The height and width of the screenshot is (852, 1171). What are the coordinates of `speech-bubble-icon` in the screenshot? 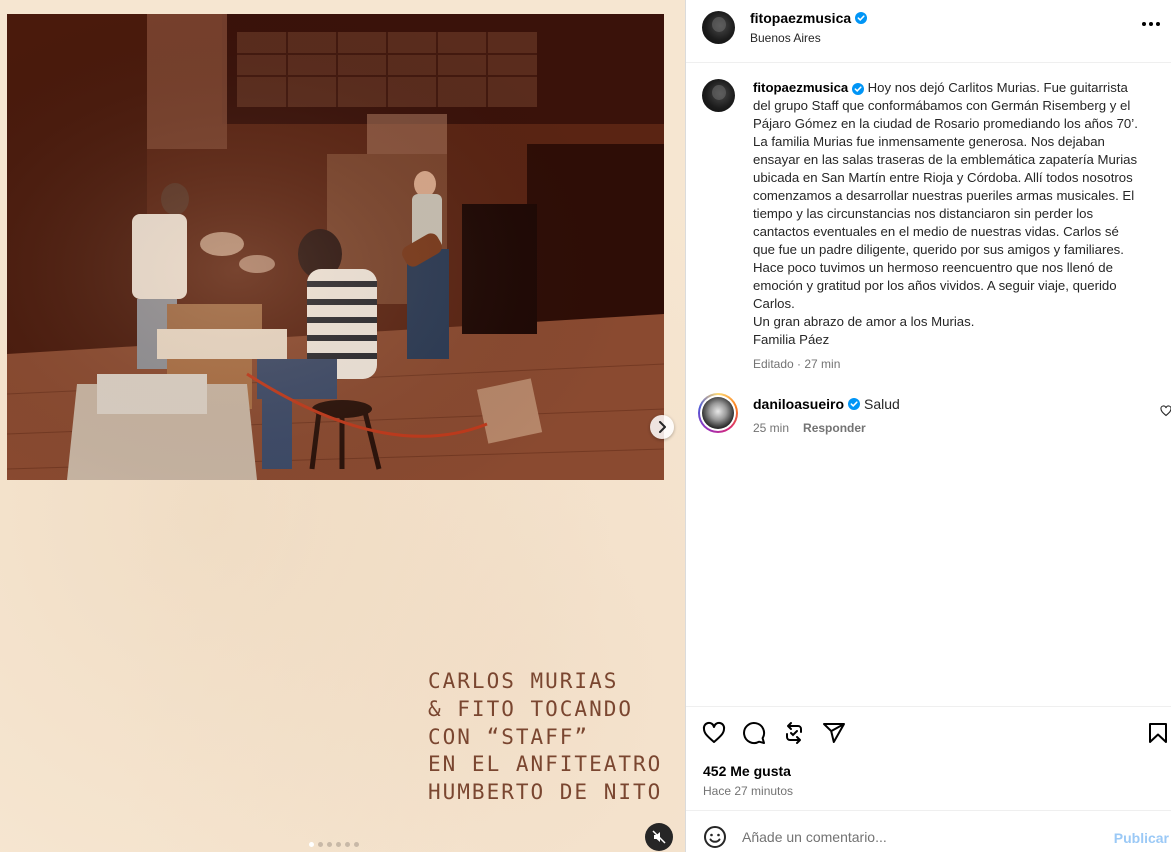 It's located at (754, 733).